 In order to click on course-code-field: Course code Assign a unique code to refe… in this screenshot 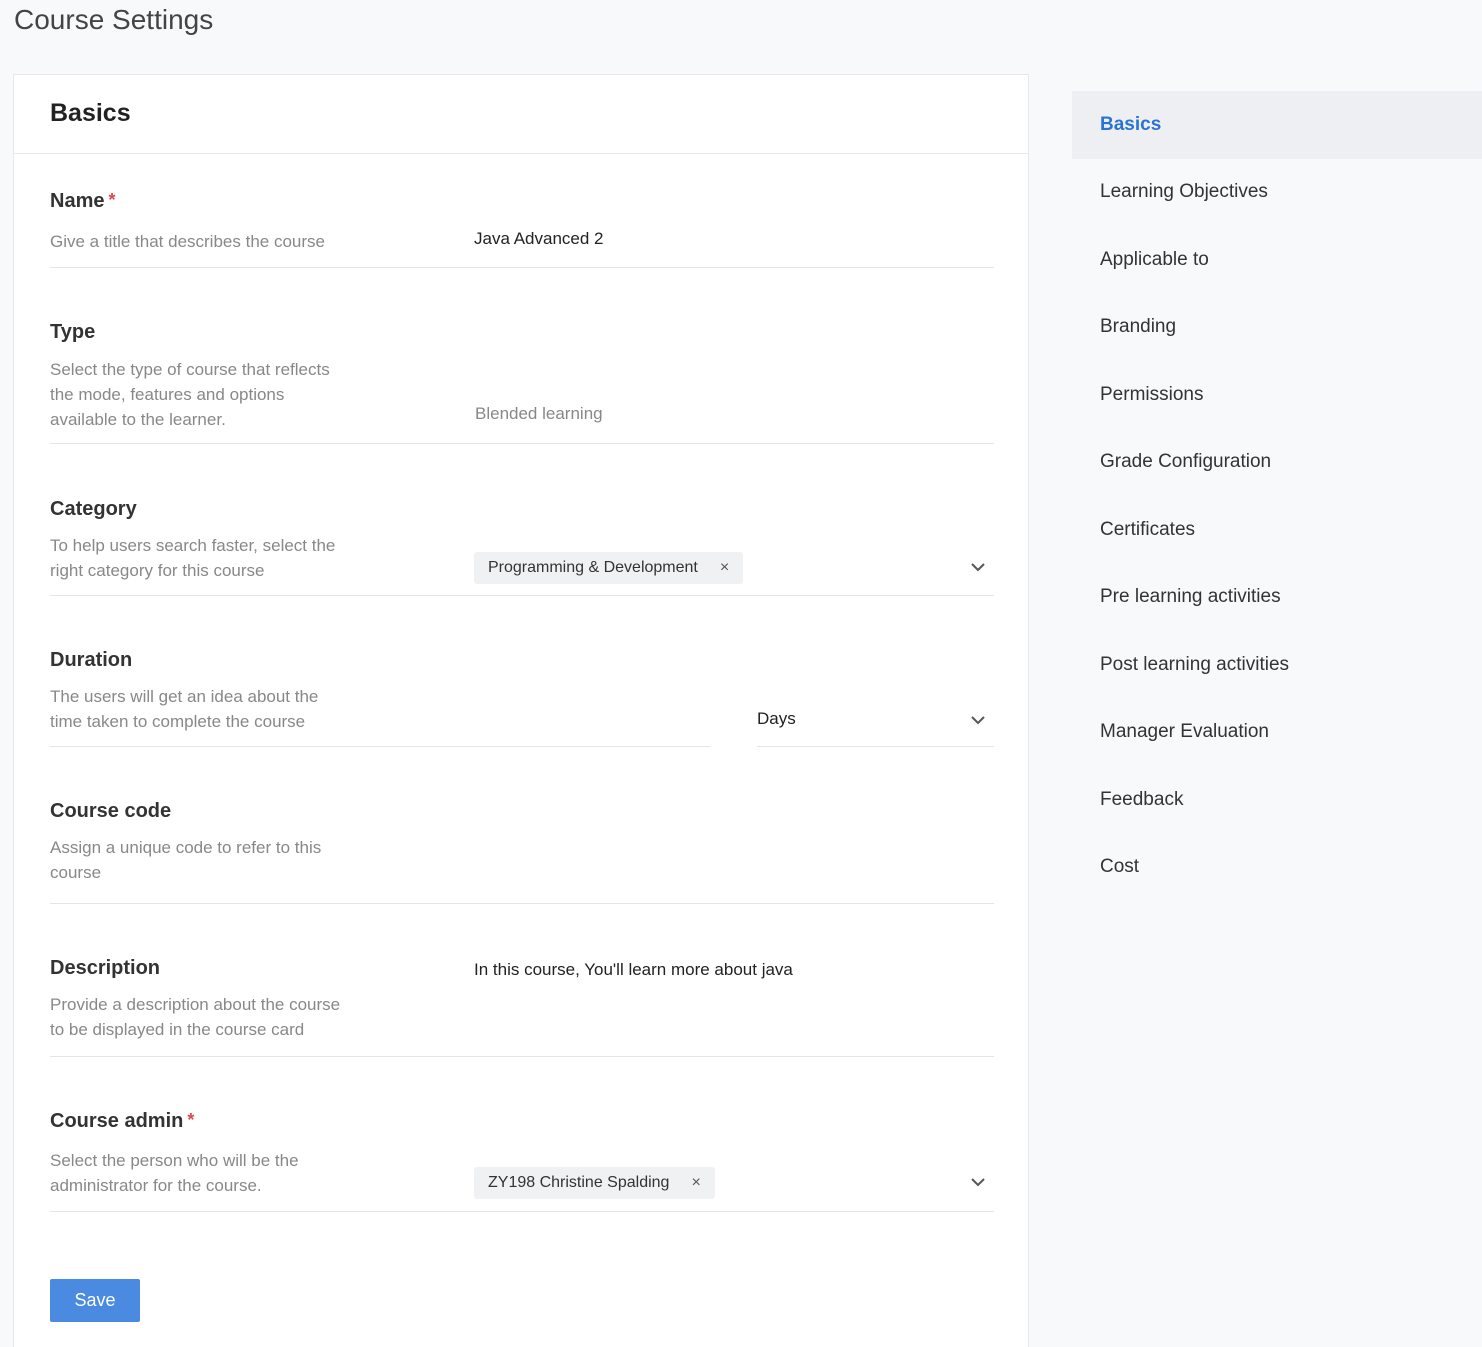, I will do `click(522, 852)`.